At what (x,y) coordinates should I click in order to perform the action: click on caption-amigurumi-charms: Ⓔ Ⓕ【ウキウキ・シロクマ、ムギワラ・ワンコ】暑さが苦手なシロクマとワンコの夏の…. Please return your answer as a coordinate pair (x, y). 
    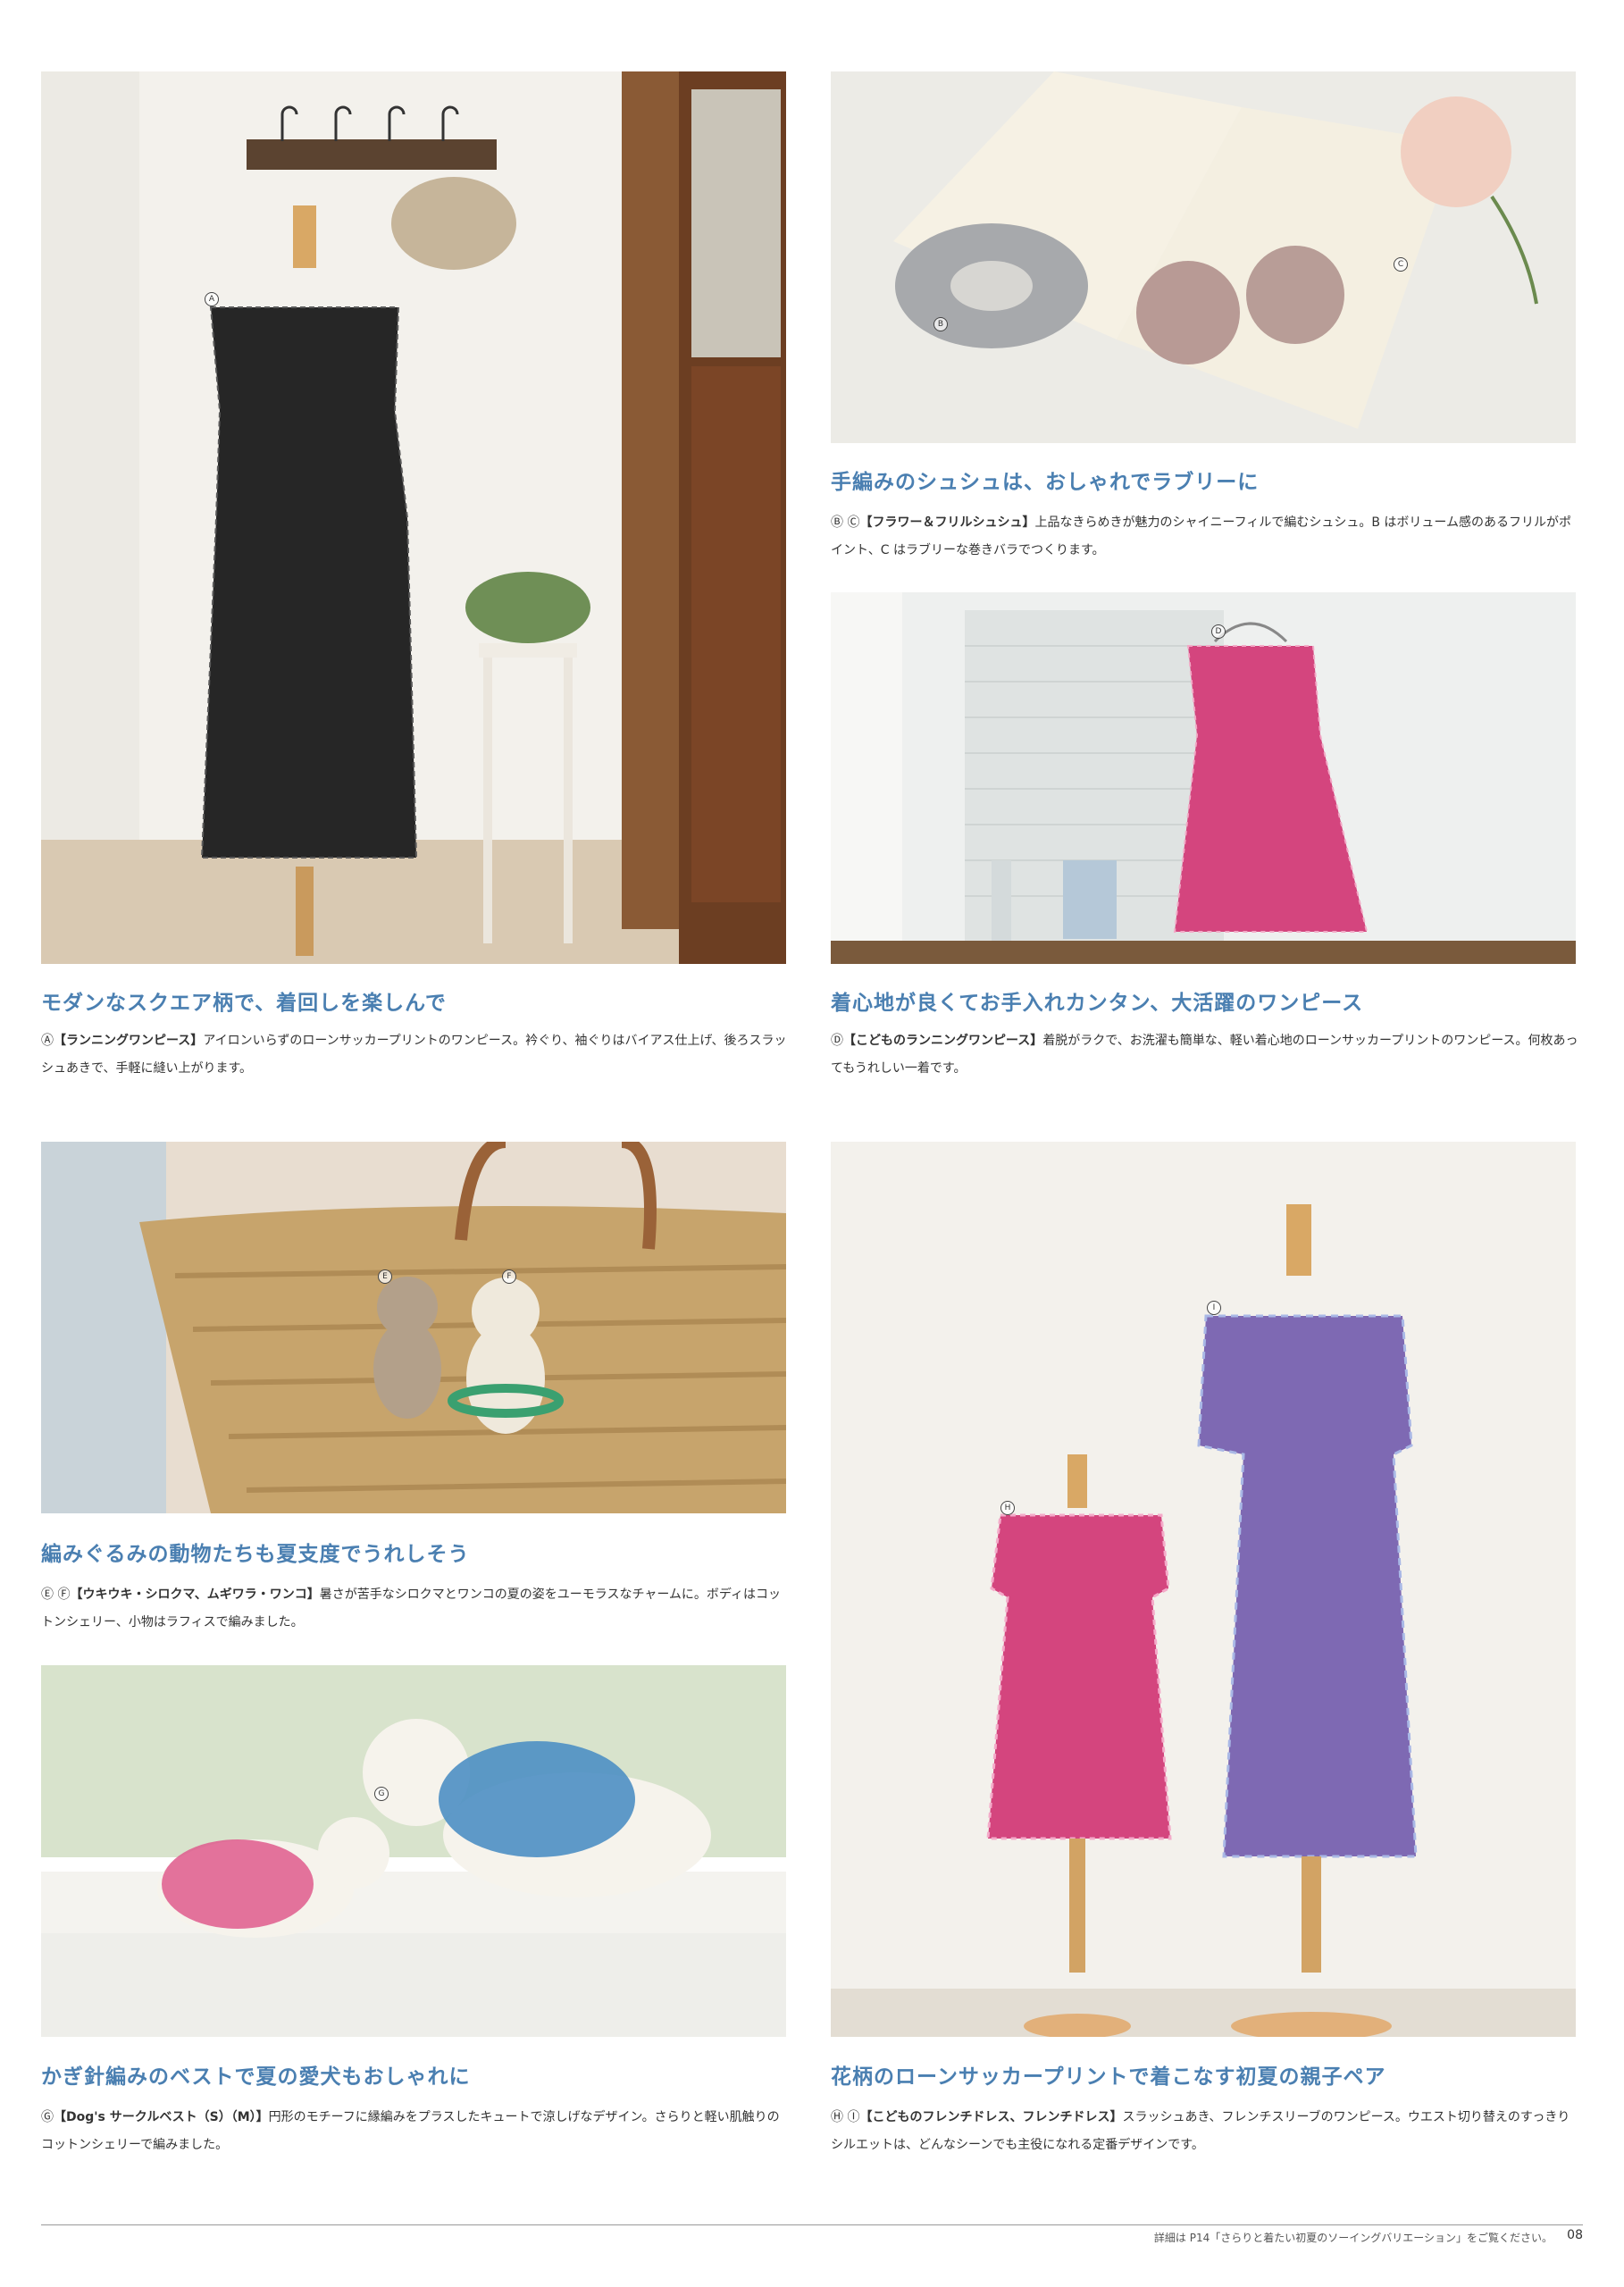
    Looking at the image, I should click on (416, 1609).